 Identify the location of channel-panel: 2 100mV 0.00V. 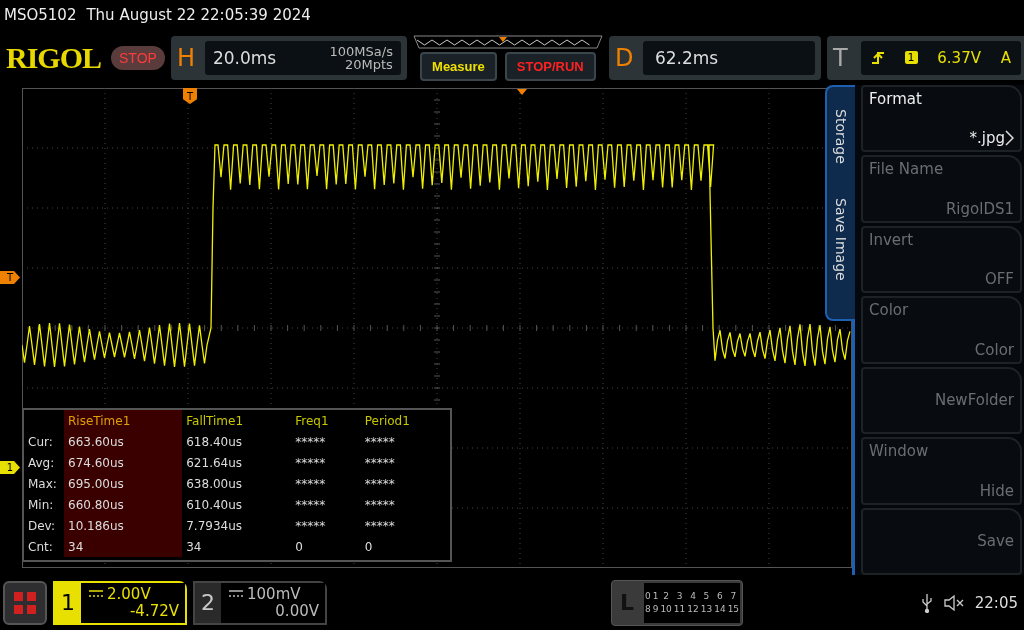
(260, 602).